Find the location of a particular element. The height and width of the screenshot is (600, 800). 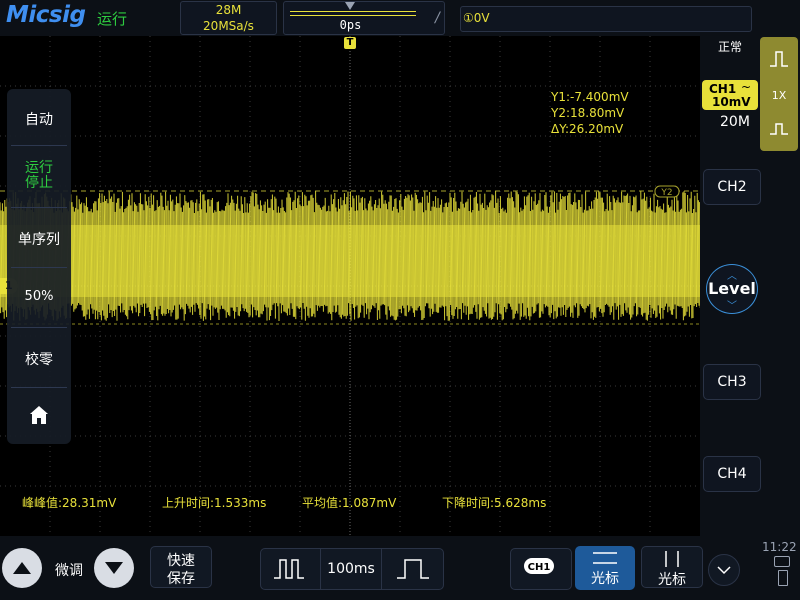

timebase-wide-button is located at coordinates (413, 571).